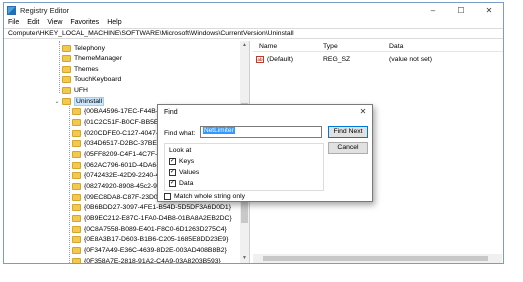 Image resolution: width=523 pixels, height=282 pixels. I want to click on horizontal-scroll-thumb, so click(375, 258).